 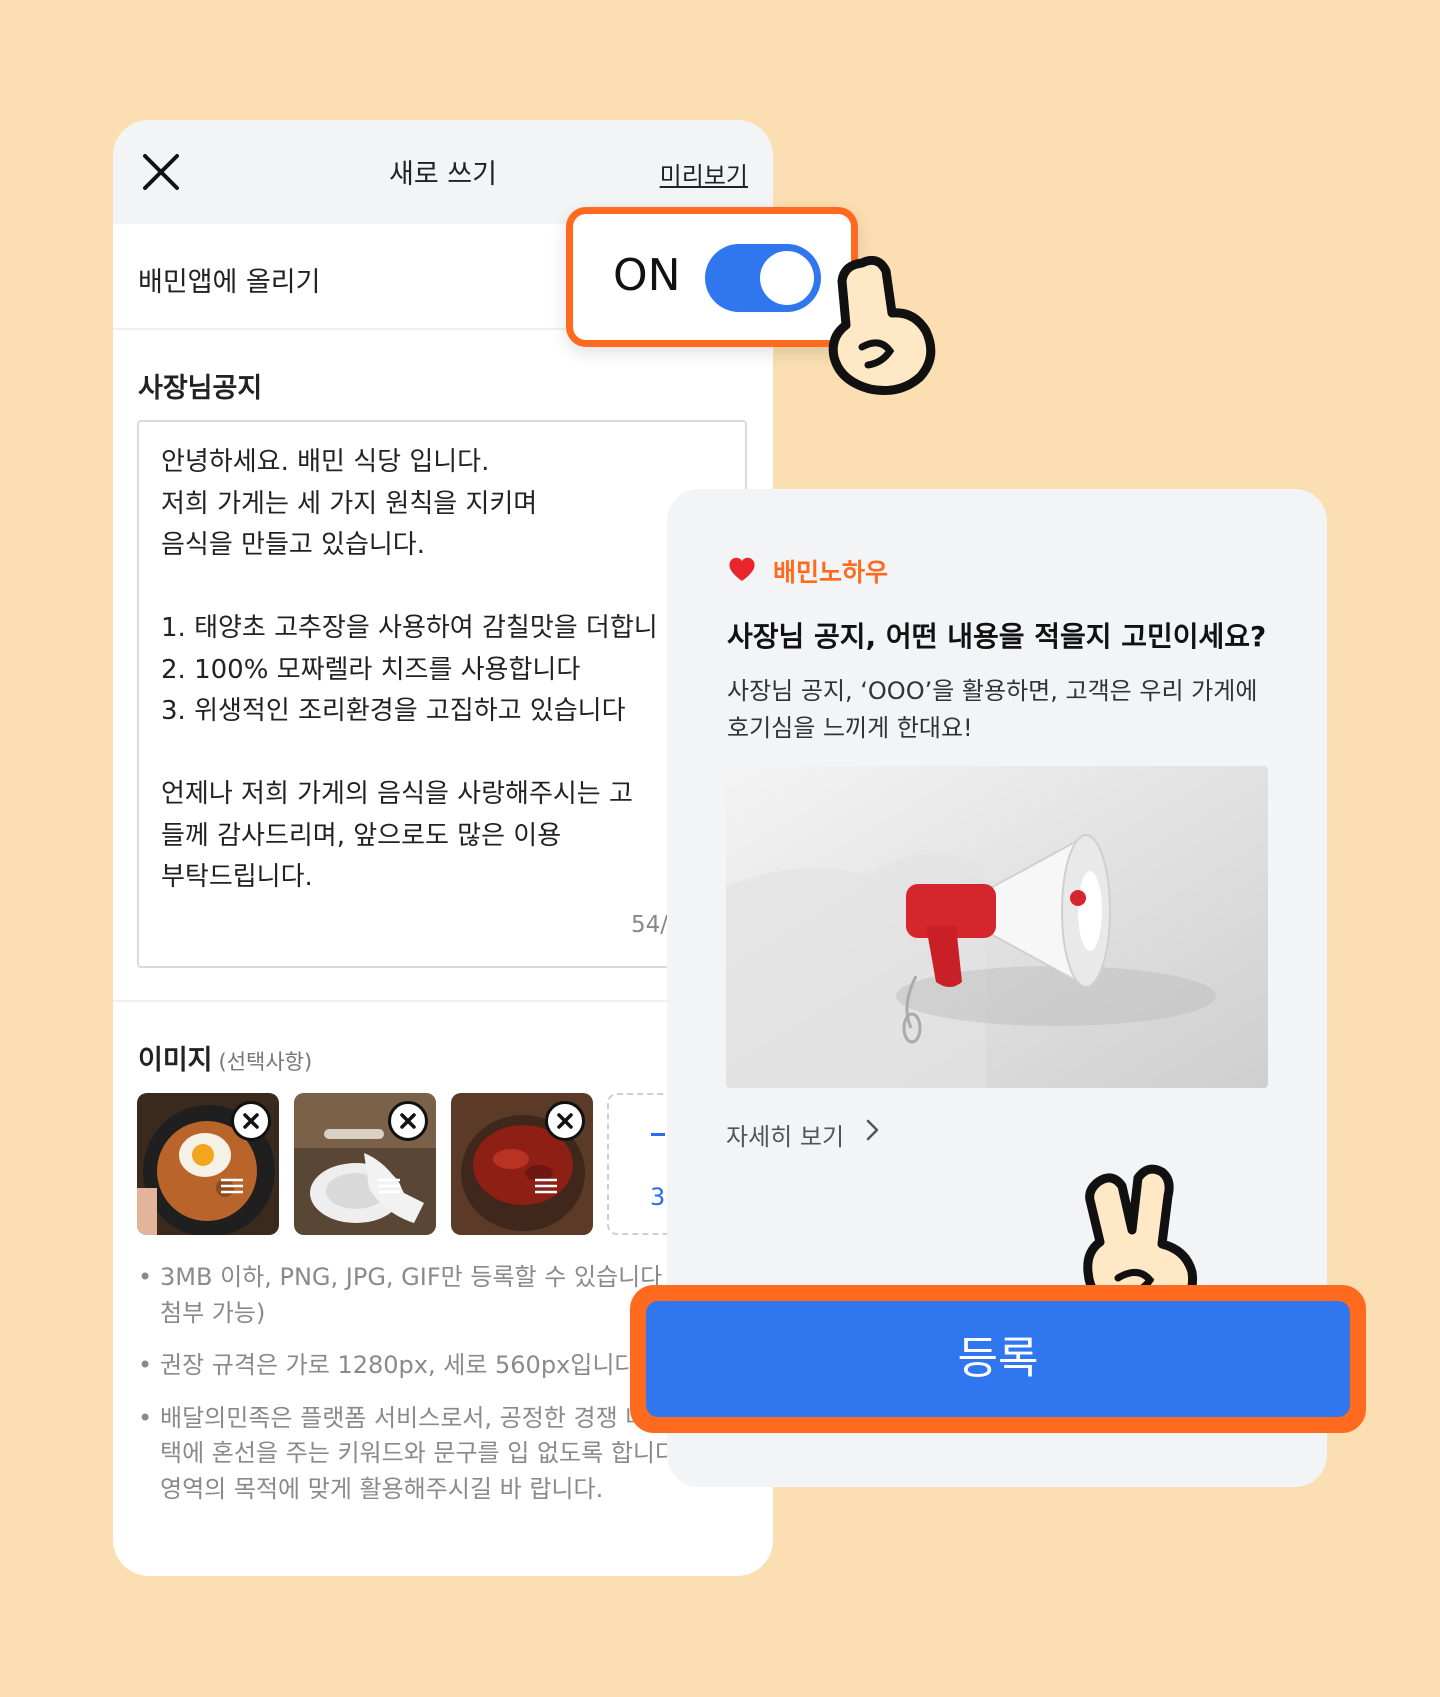 What do you see at coordinates (325, 462) in the screenshot?
I see `notice-line: 안녕하세요. 배민 식당 입니다.` at bounding box center [325, 462].